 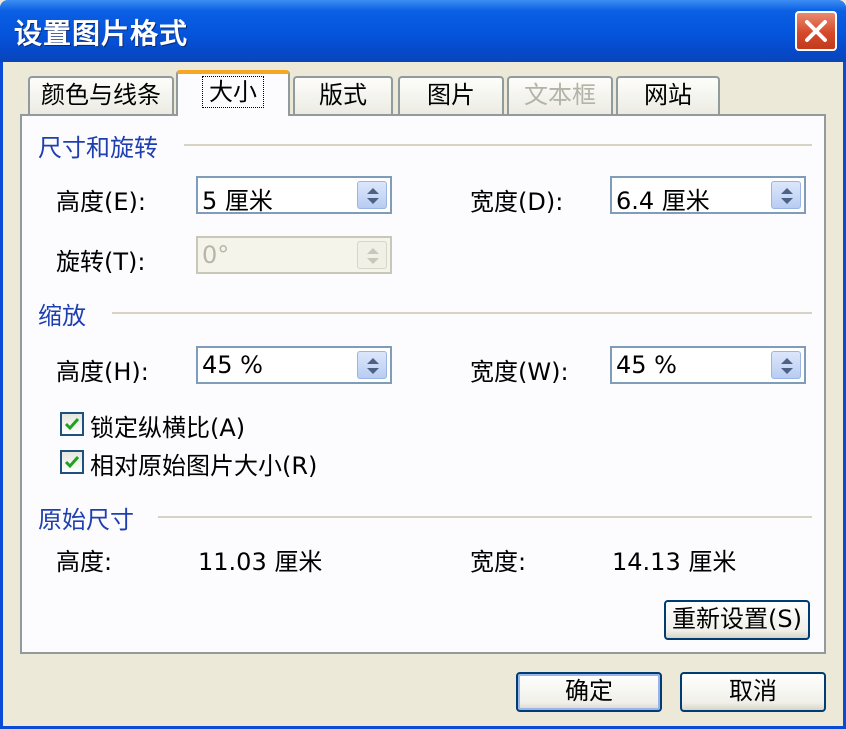 I want to click on original-width-value: 14.13 厘米, so click(x=674, y=562).